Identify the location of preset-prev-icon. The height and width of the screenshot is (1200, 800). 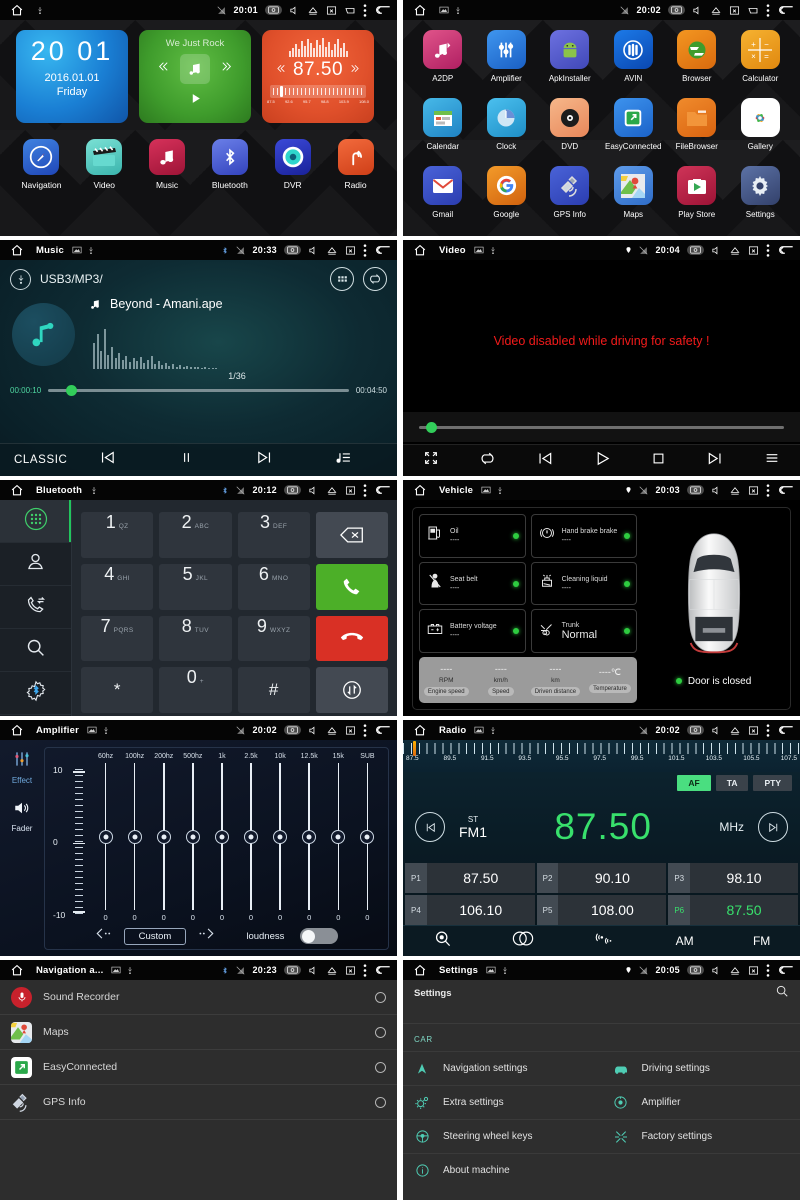
(105, 936).